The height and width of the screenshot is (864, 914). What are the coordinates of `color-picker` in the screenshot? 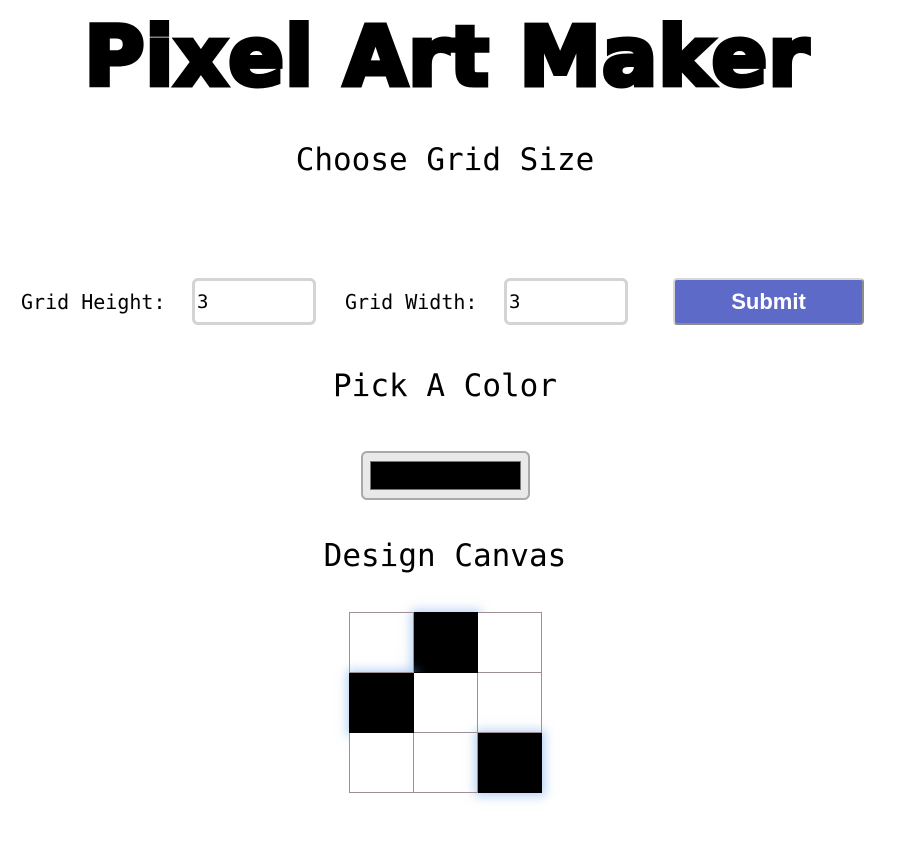 It's located at (445, 475).